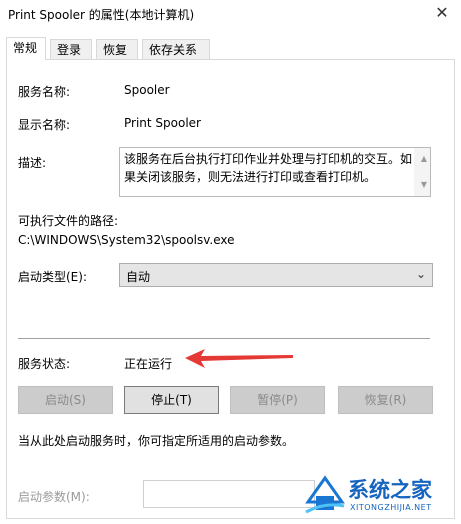 The height and width of the screenshot is (524, 461). I want to click on watermark-text-cn: 系统之家, so click(390, 490).